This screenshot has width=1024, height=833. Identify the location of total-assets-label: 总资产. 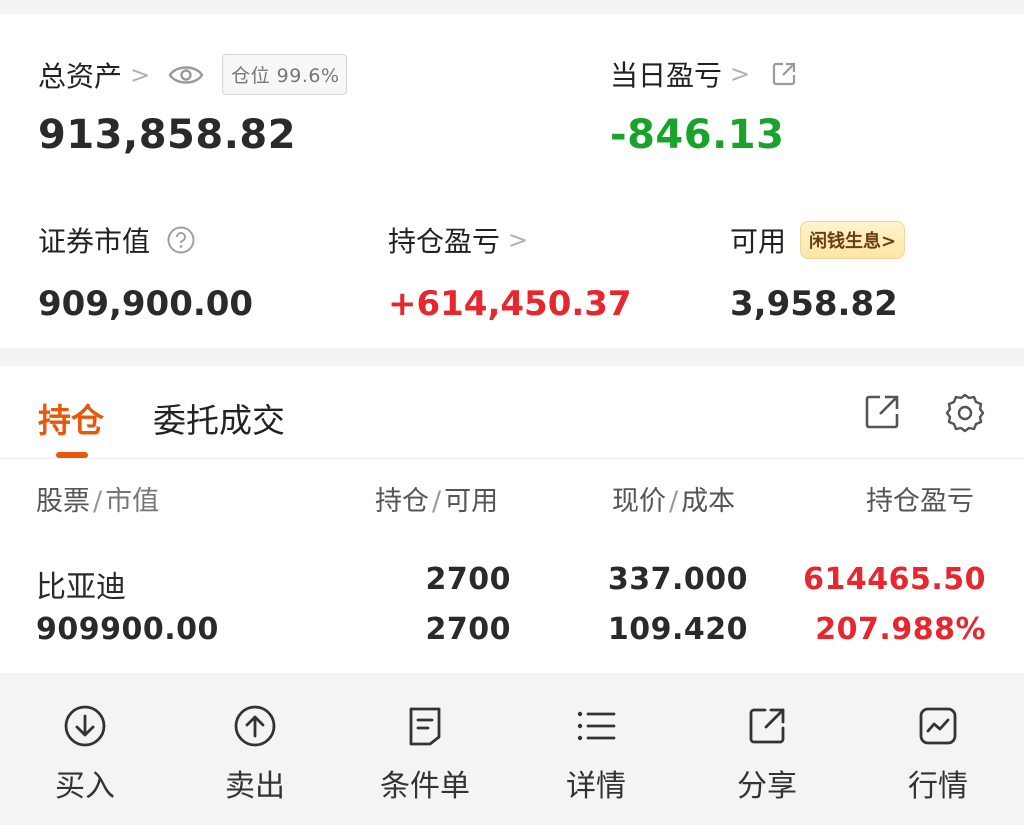
(80, 76).